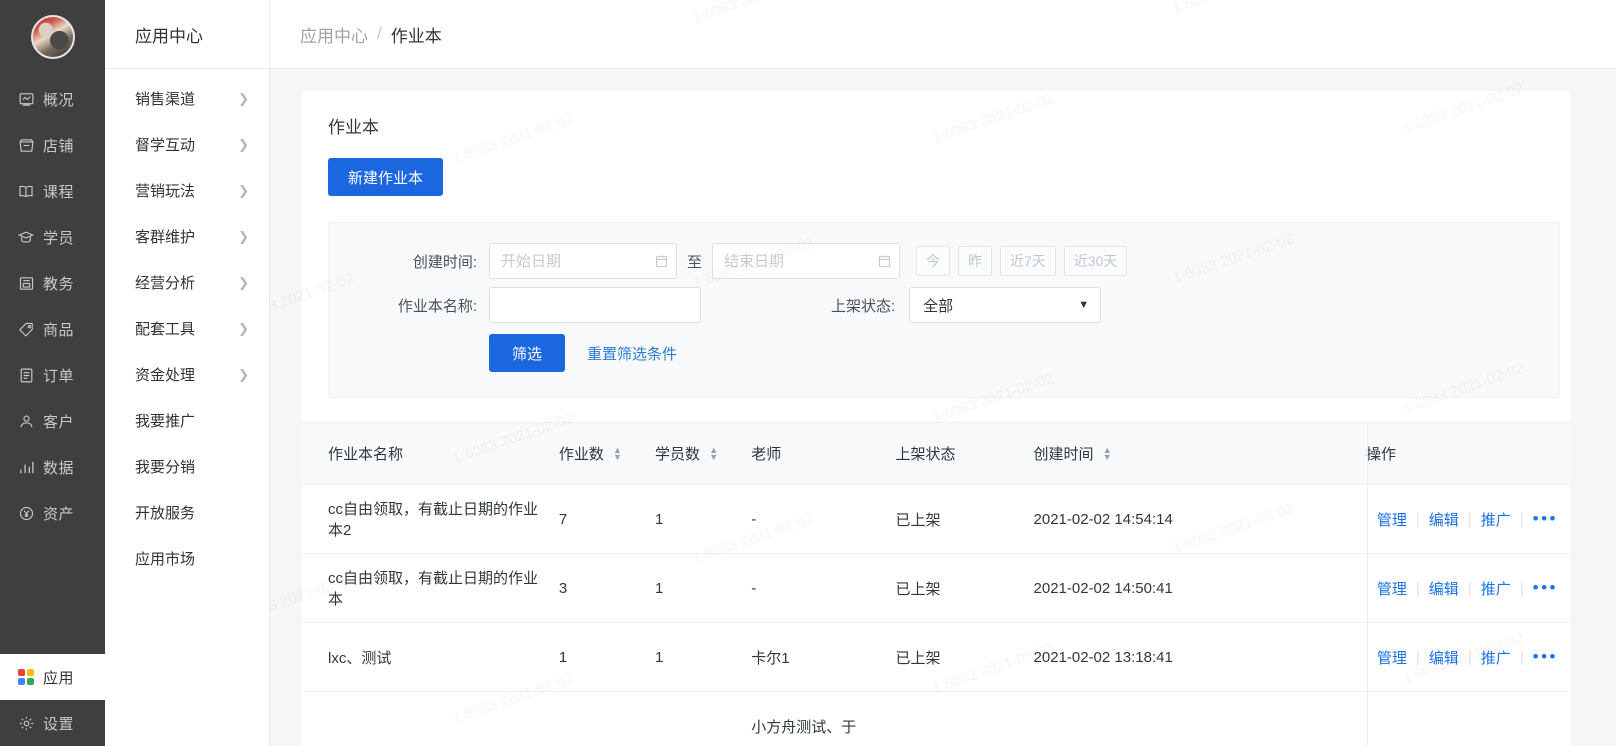 Image resolution: width=1616 pixels, height=746 pixels. Describe the element at coordinates (187, 558) in the screenshot. I see `submenu-item-app-market: 应用市场` at that location.